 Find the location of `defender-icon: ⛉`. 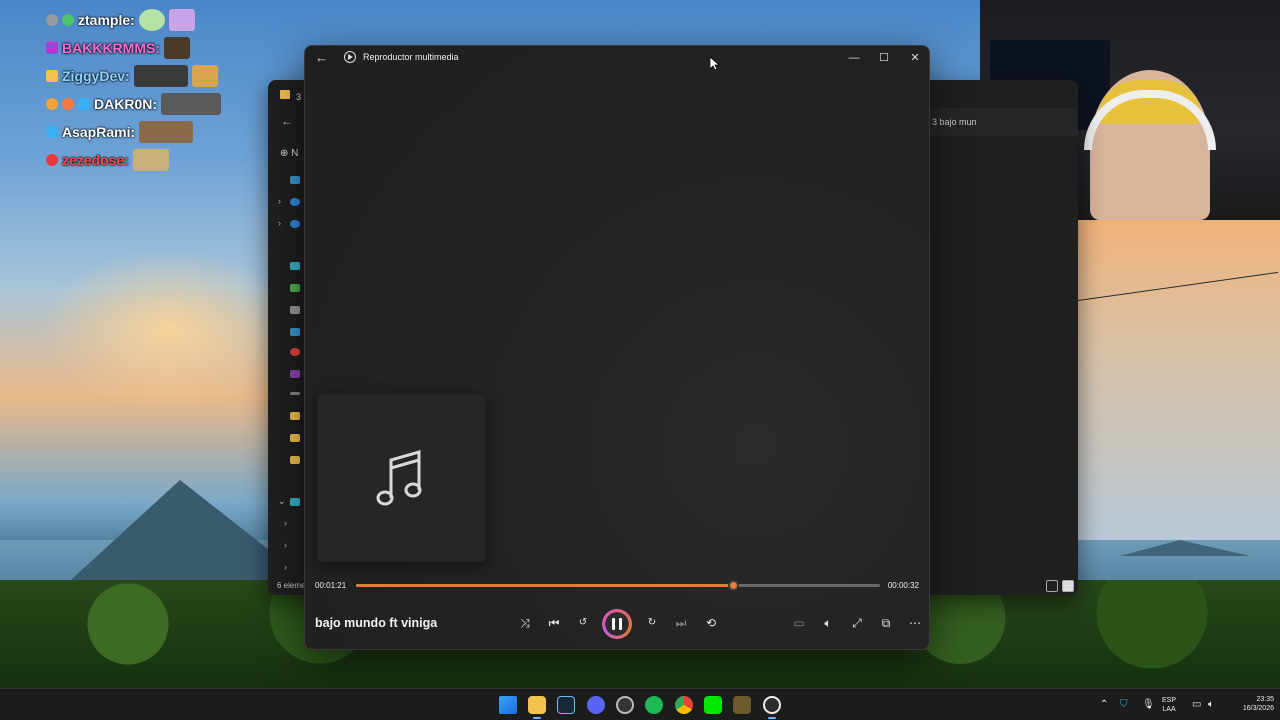

defender-icon: ⛉ is located at coordinates (1124, 704).